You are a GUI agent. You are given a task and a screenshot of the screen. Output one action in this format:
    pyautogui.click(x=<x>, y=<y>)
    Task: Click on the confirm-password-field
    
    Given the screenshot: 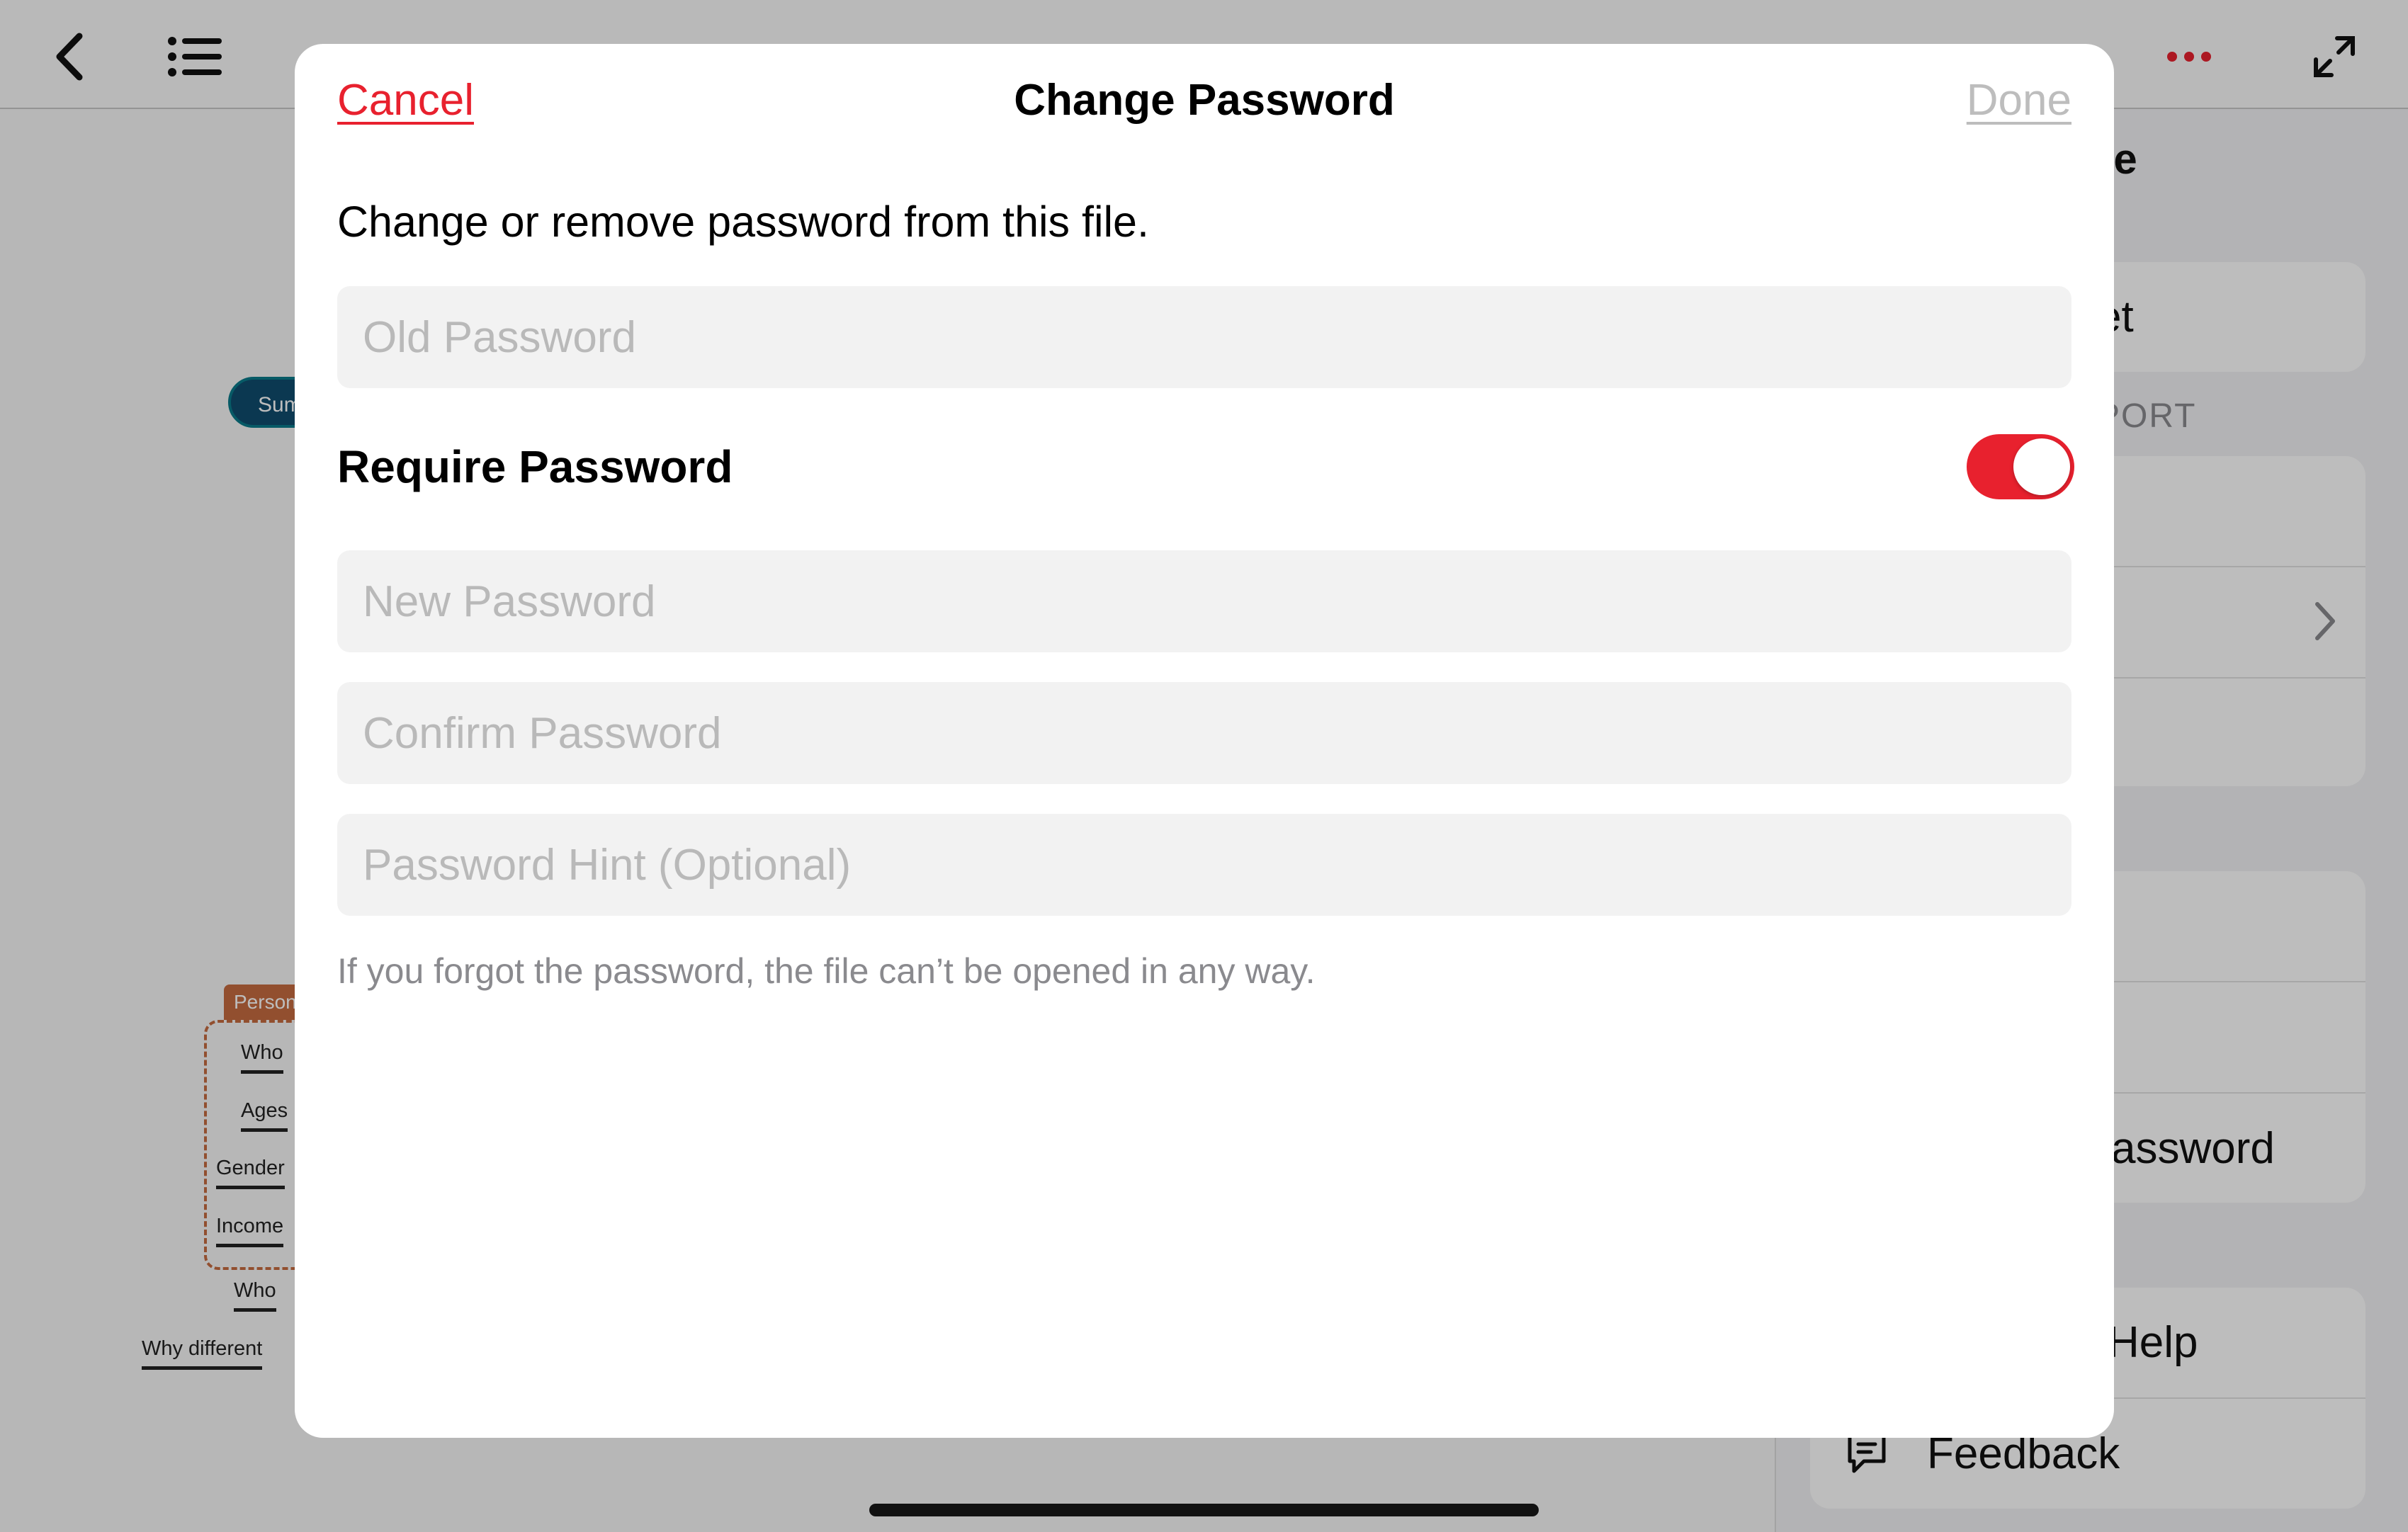 What is the action you would take?
    pyautogui.click(x=1204, y=733)
    